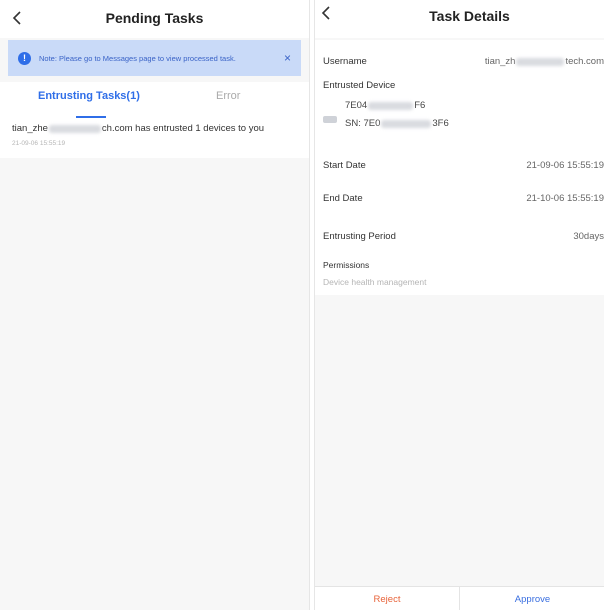 The image size is (604, 610). I want to click on tab-error: Error, so click(228, 96).